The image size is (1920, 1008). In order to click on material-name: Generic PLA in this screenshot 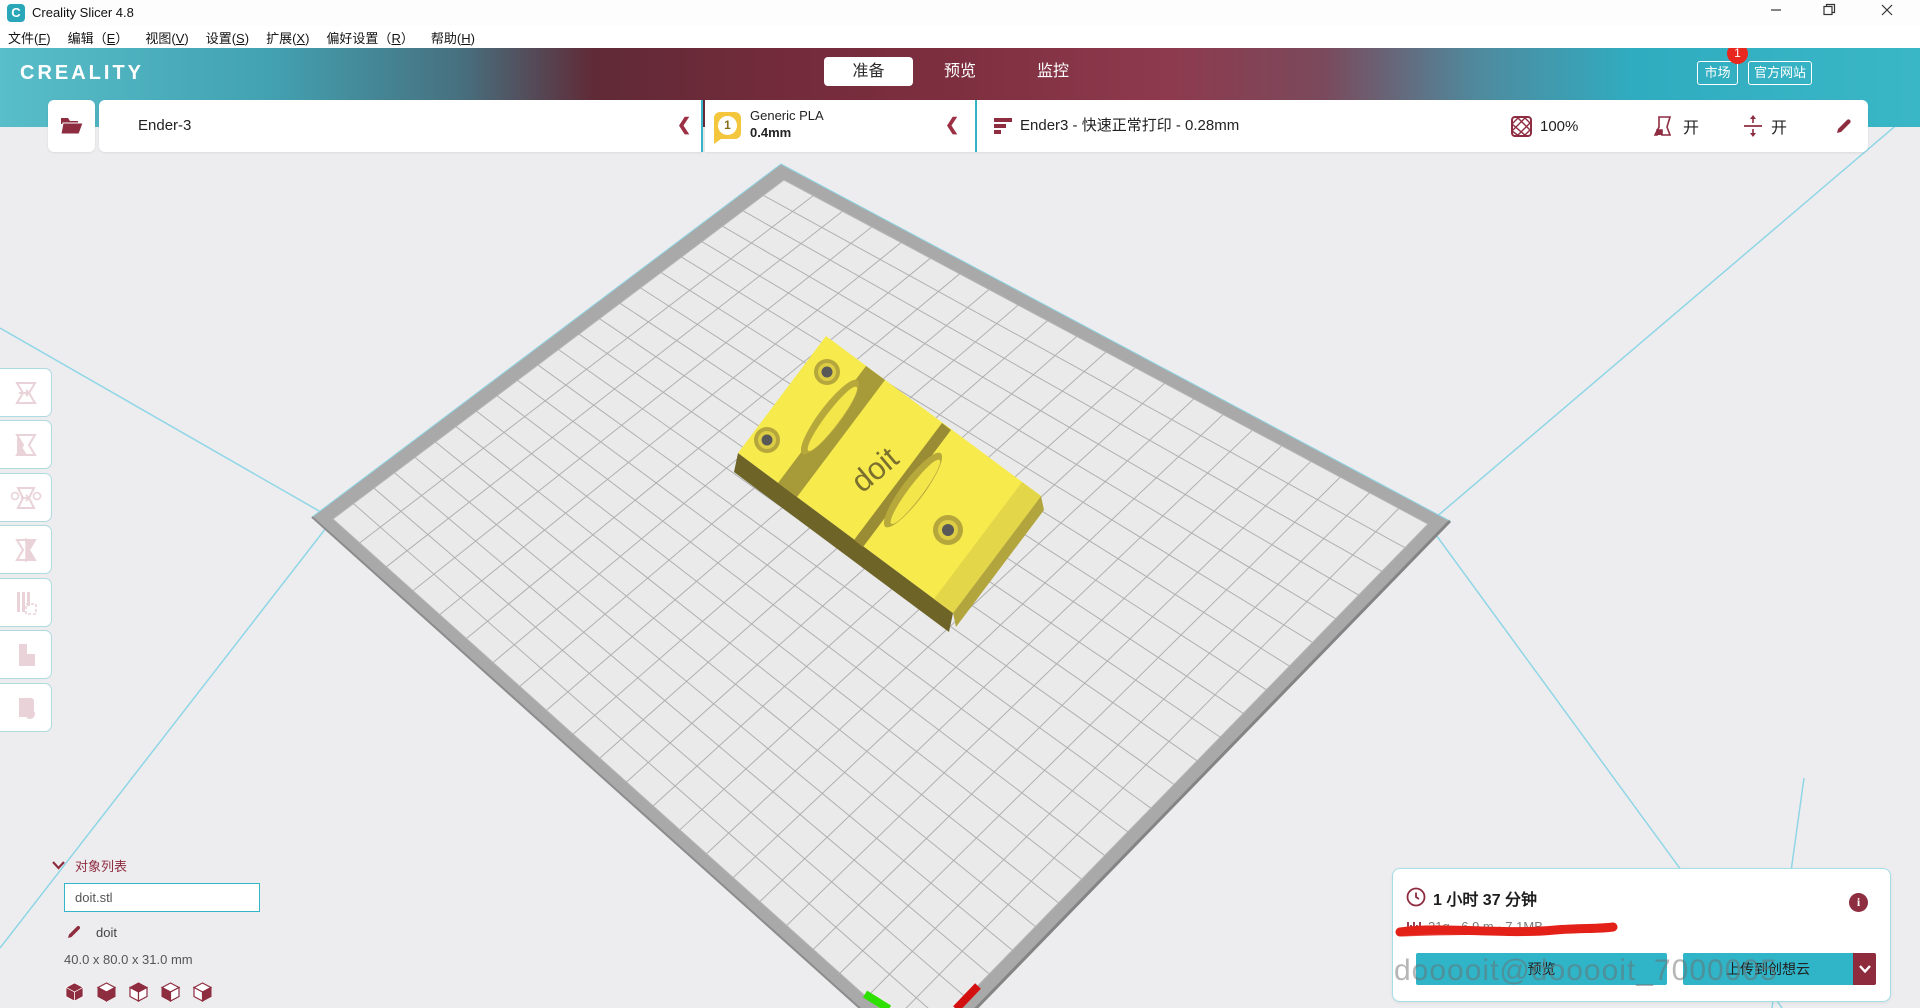, I will do `click(787, 115)`.